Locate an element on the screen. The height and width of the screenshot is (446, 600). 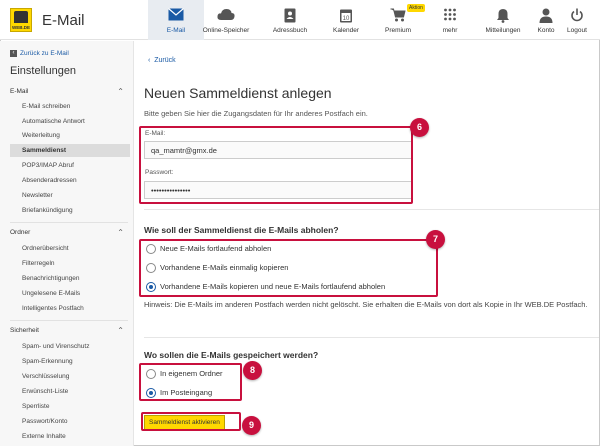
sidebar-item-erwuenscht-liste: Erwünscht-Liste is located at coordinates (70, 391).